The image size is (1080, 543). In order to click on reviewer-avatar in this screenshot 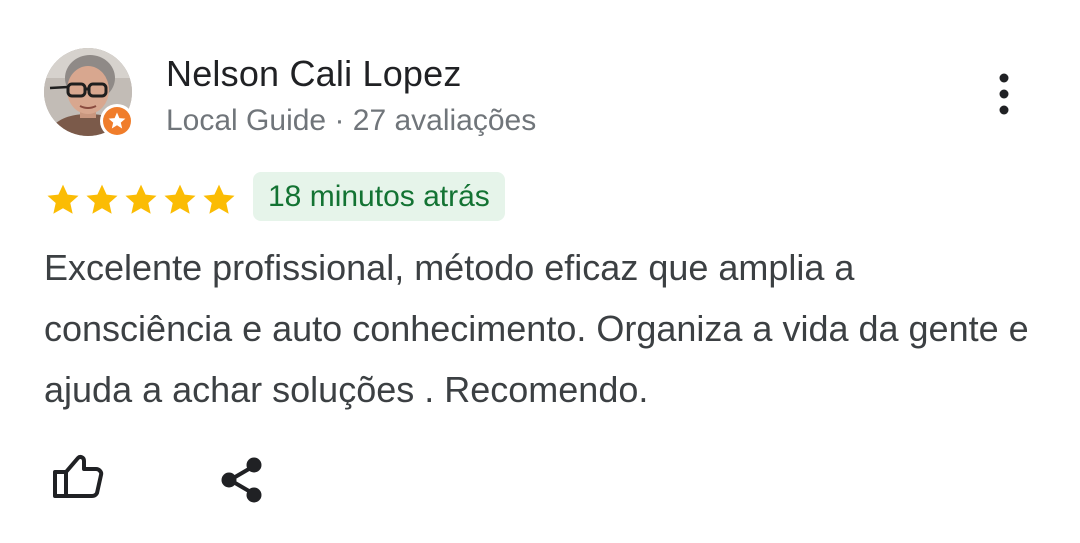, I will do `click(89, 93)`.